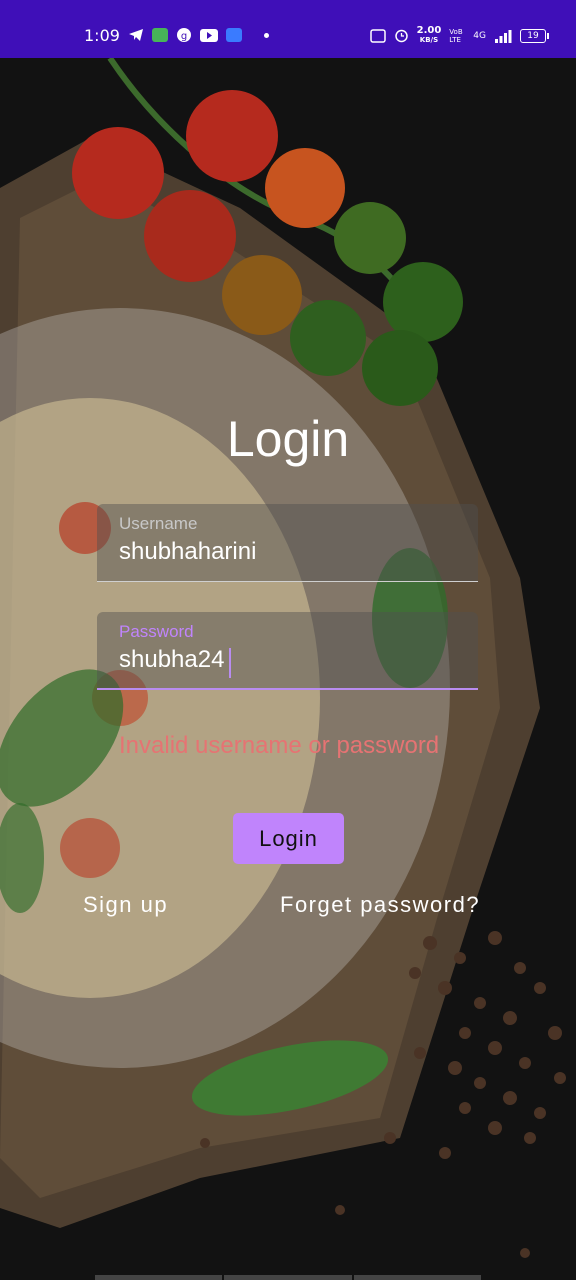 The image size is (576, 1280). I want to click on volte-indicator: VoB LTE, so click(456, 35).